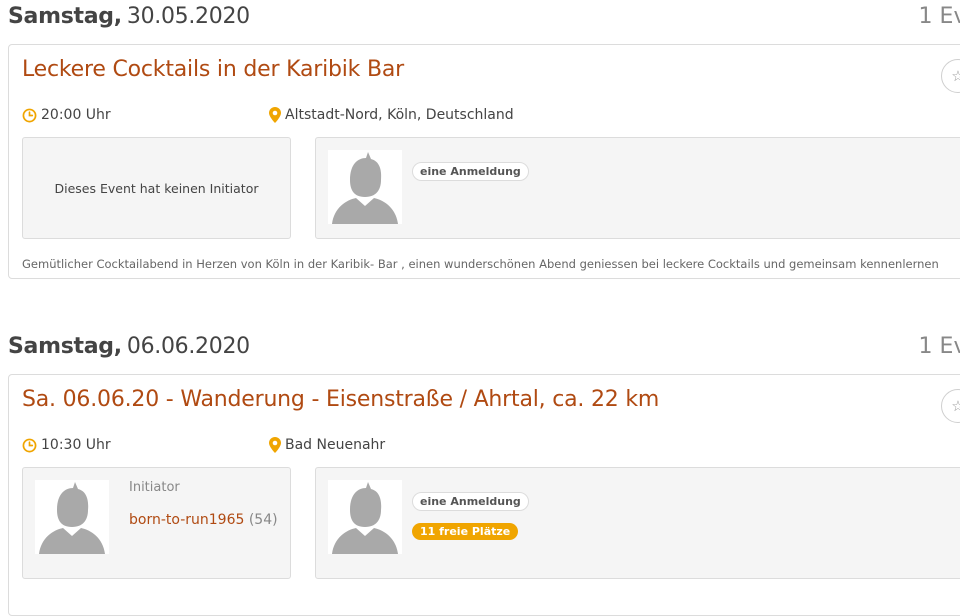 The height and width of the screenshot is (616, 960). I want to click on event-time: 10:30 Uhr, so click(66, 445).